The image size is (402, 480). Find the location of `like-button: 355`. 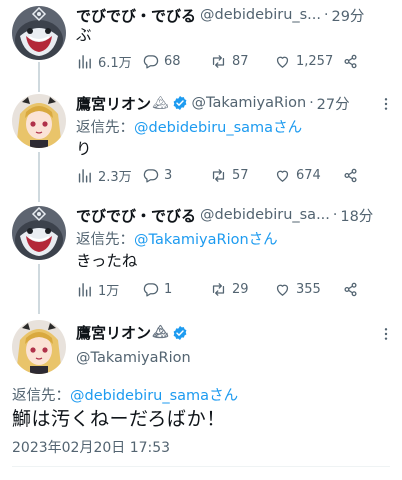

like-button: 355 is located at coordinates (308, 289).